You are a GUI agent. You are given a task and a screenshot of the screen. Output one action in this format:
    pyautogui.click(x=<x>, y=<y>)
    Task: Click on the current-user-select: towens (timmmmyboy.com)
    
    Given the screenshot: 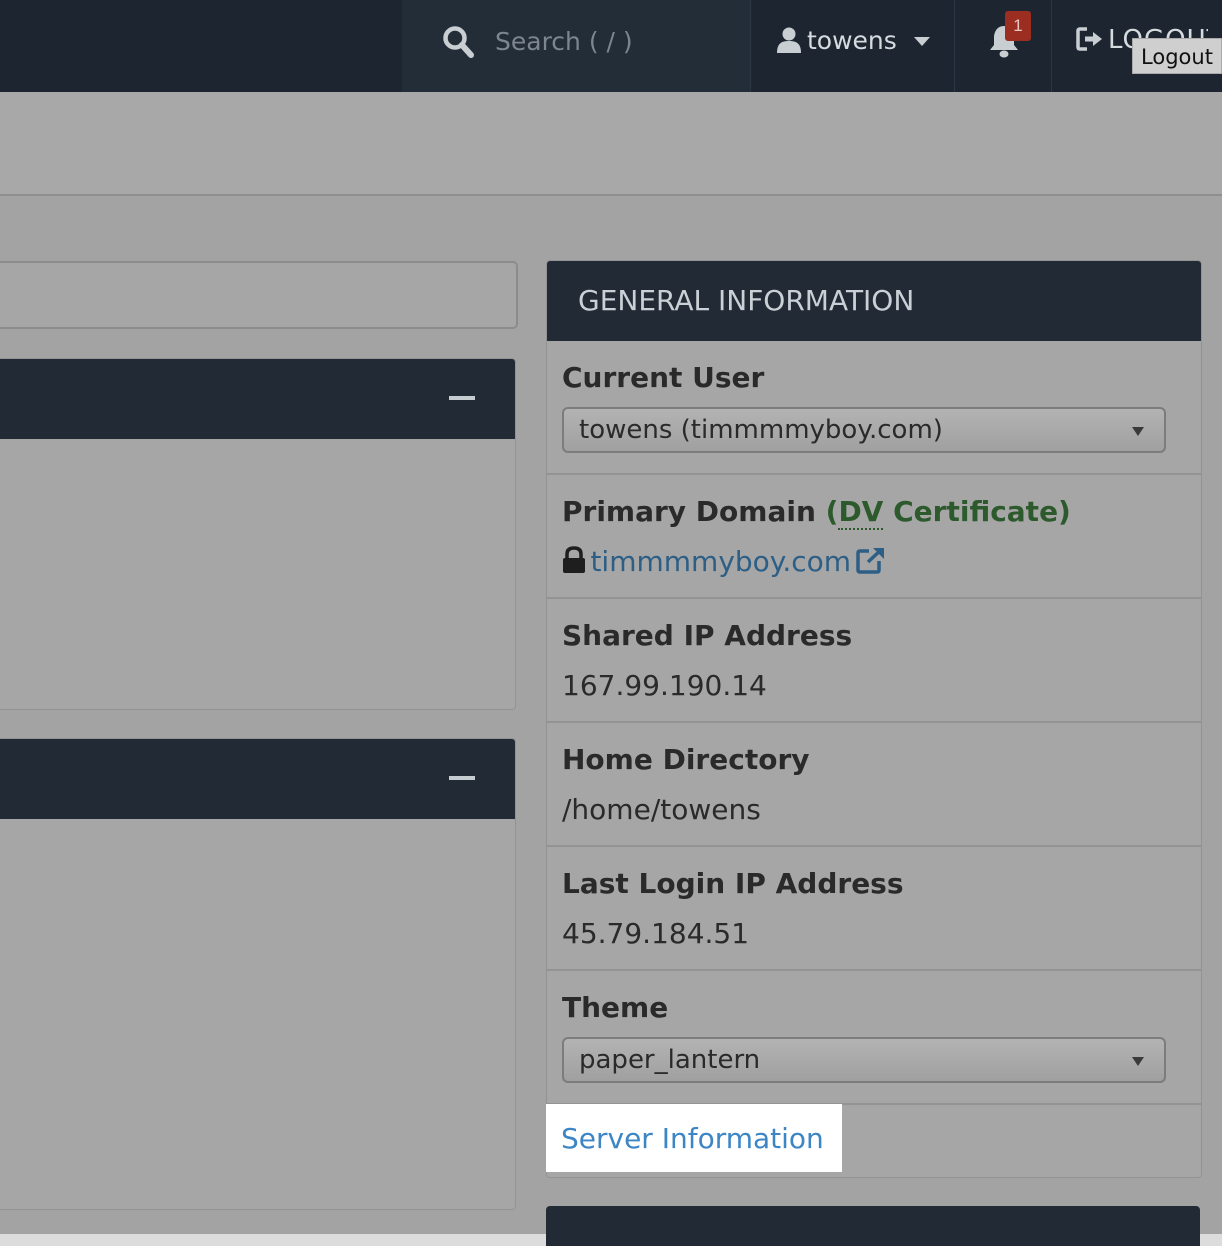 What is the action you would take?
    pyautogui.click(x=864, y=430)
    